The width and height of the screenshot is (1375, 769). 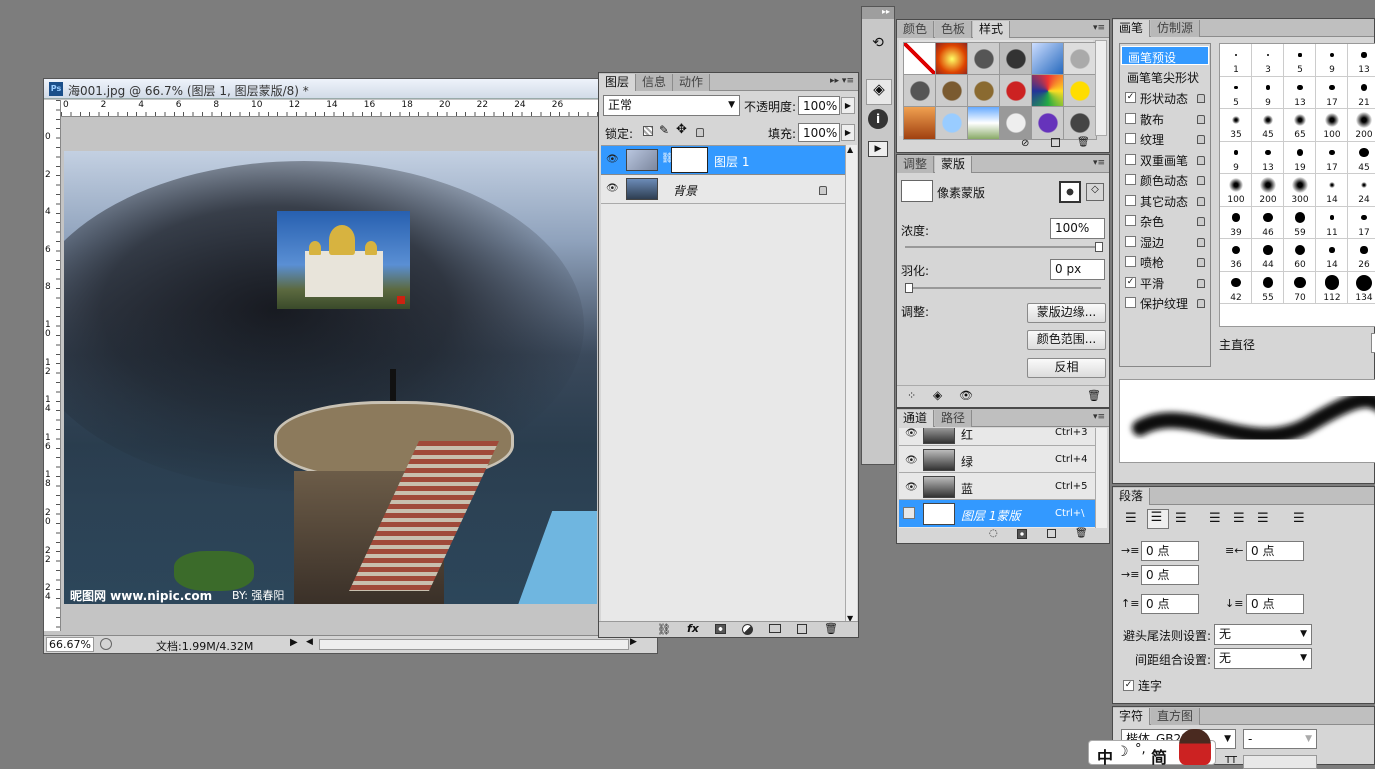 What do you see at coordinates (1300, 157) in the screenshot?
I see `brush-preset: 19` at bounding box center [1300, 157].